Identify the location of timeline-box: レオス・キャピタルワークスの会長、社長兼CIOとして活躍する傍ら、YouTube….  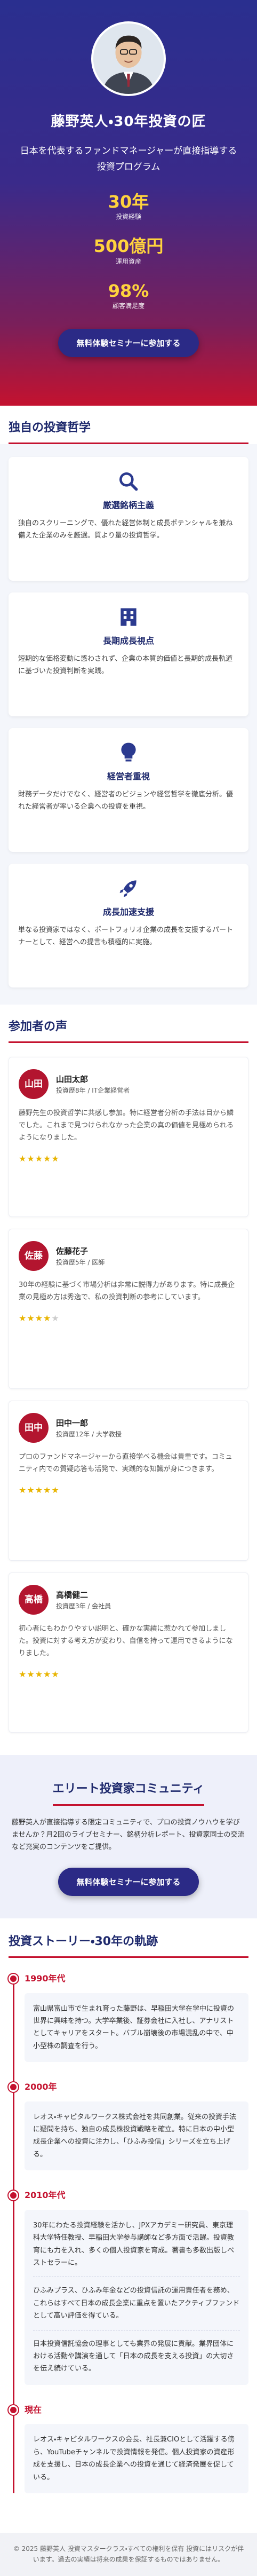
(136, 2458).